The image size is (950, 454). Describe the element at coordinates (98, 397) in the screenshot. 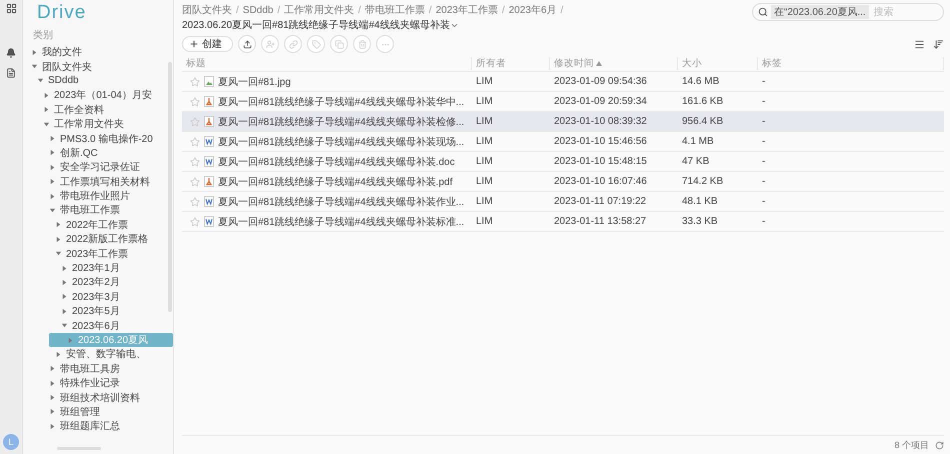

I see `tree-item: 班组技术培训资料` at that location.